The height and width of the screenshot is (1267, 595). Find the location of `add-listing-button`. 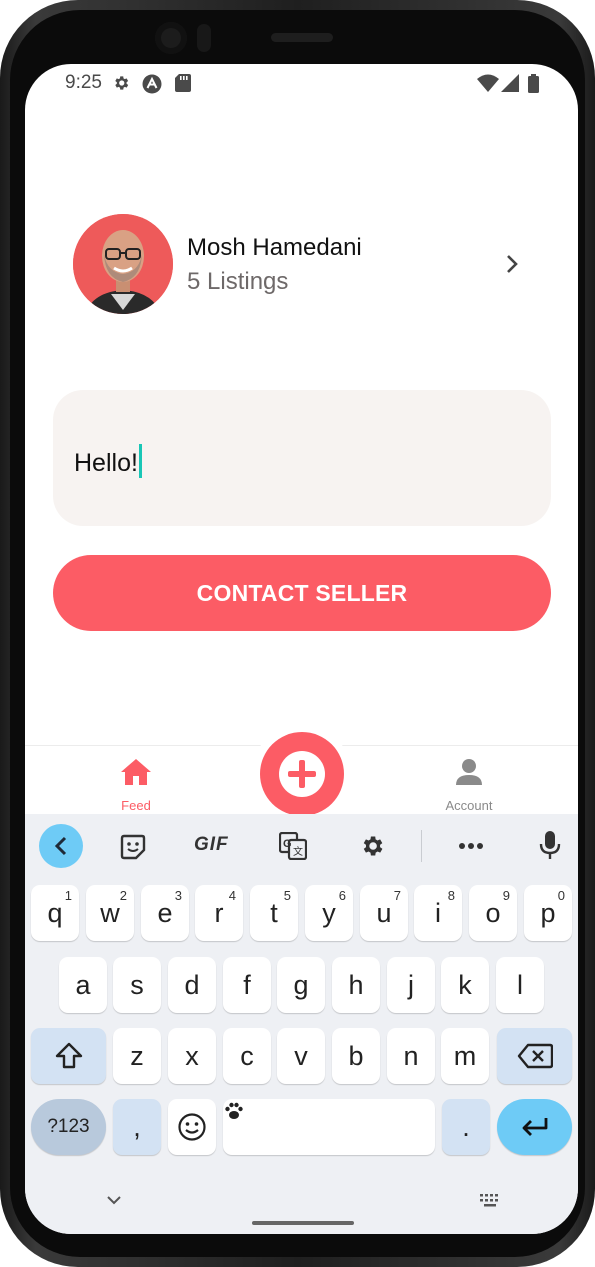

add-listing-button is located at coordinates (302, 774).